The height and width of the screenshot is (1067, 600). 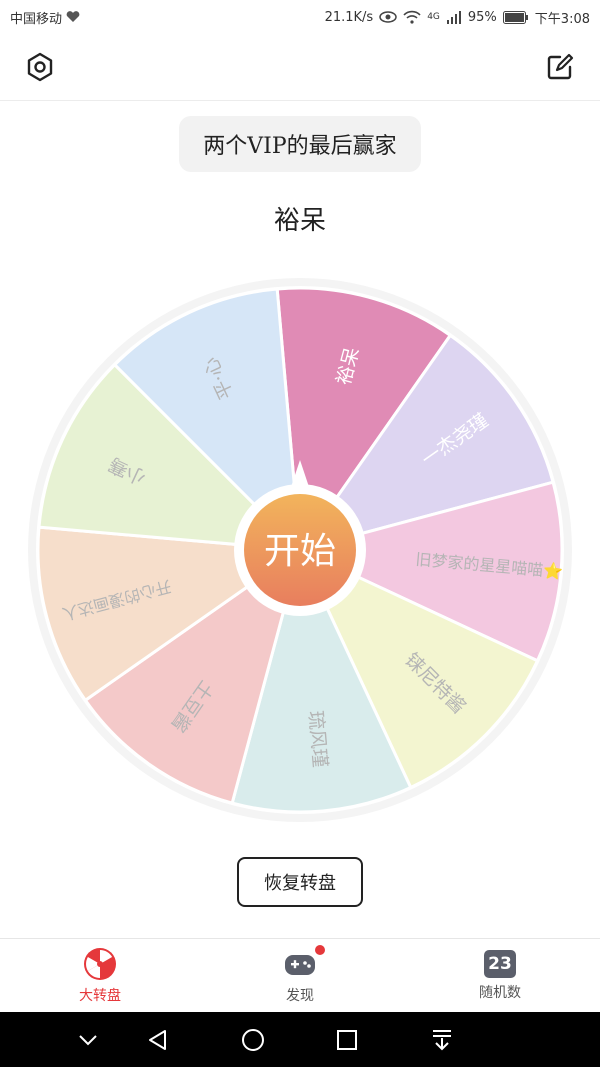 I want to click on system-nav-bar, so click(x=300, y=1039).